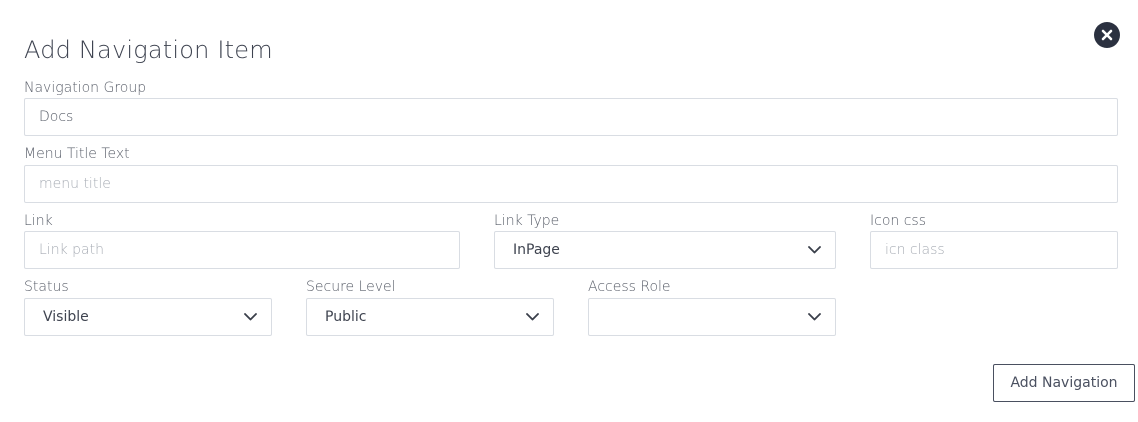 This screenshot has width=1138, height=422. Describe the element at coordinates (536, 250) in the screenshot. I see `link-type-selected-value: InPage` at that location.